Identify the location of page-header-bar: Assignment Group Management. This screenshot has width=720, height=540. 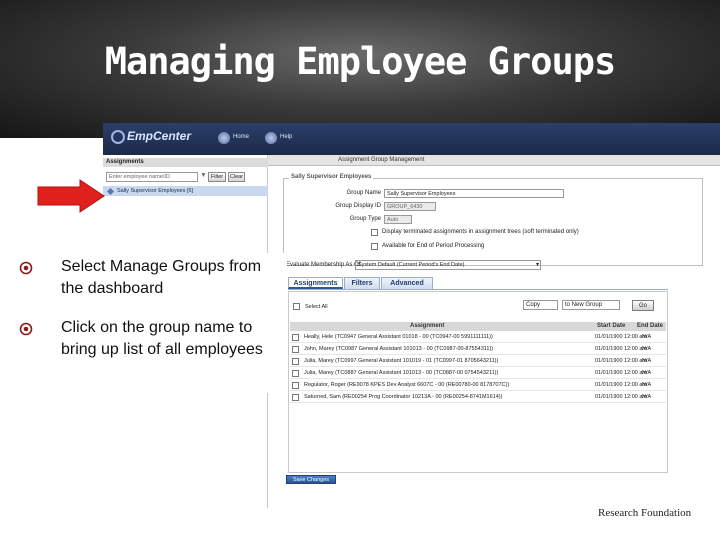
(494, 160).